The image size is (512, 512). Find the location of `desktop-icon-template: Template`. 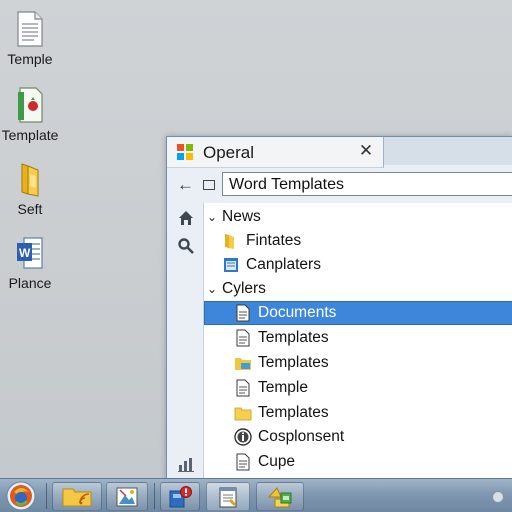

desktop-icon-template: Template is located at coordinates (30, 114).